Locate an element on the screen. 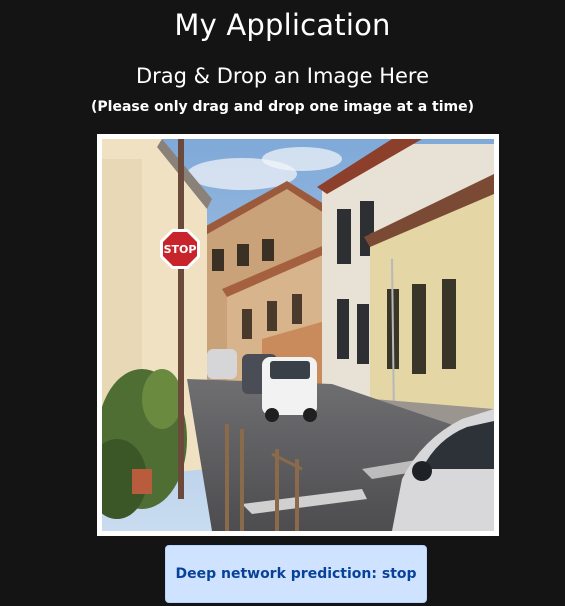 This screenshot has height=606, width=565. prediction-alert: Deep network prediction: stop is located at coordinates (296, 574).